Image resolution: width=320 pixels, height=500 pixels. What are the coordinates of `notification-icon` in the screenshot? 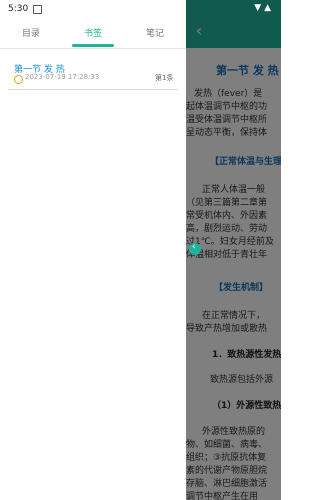 It's located at (37, 9).